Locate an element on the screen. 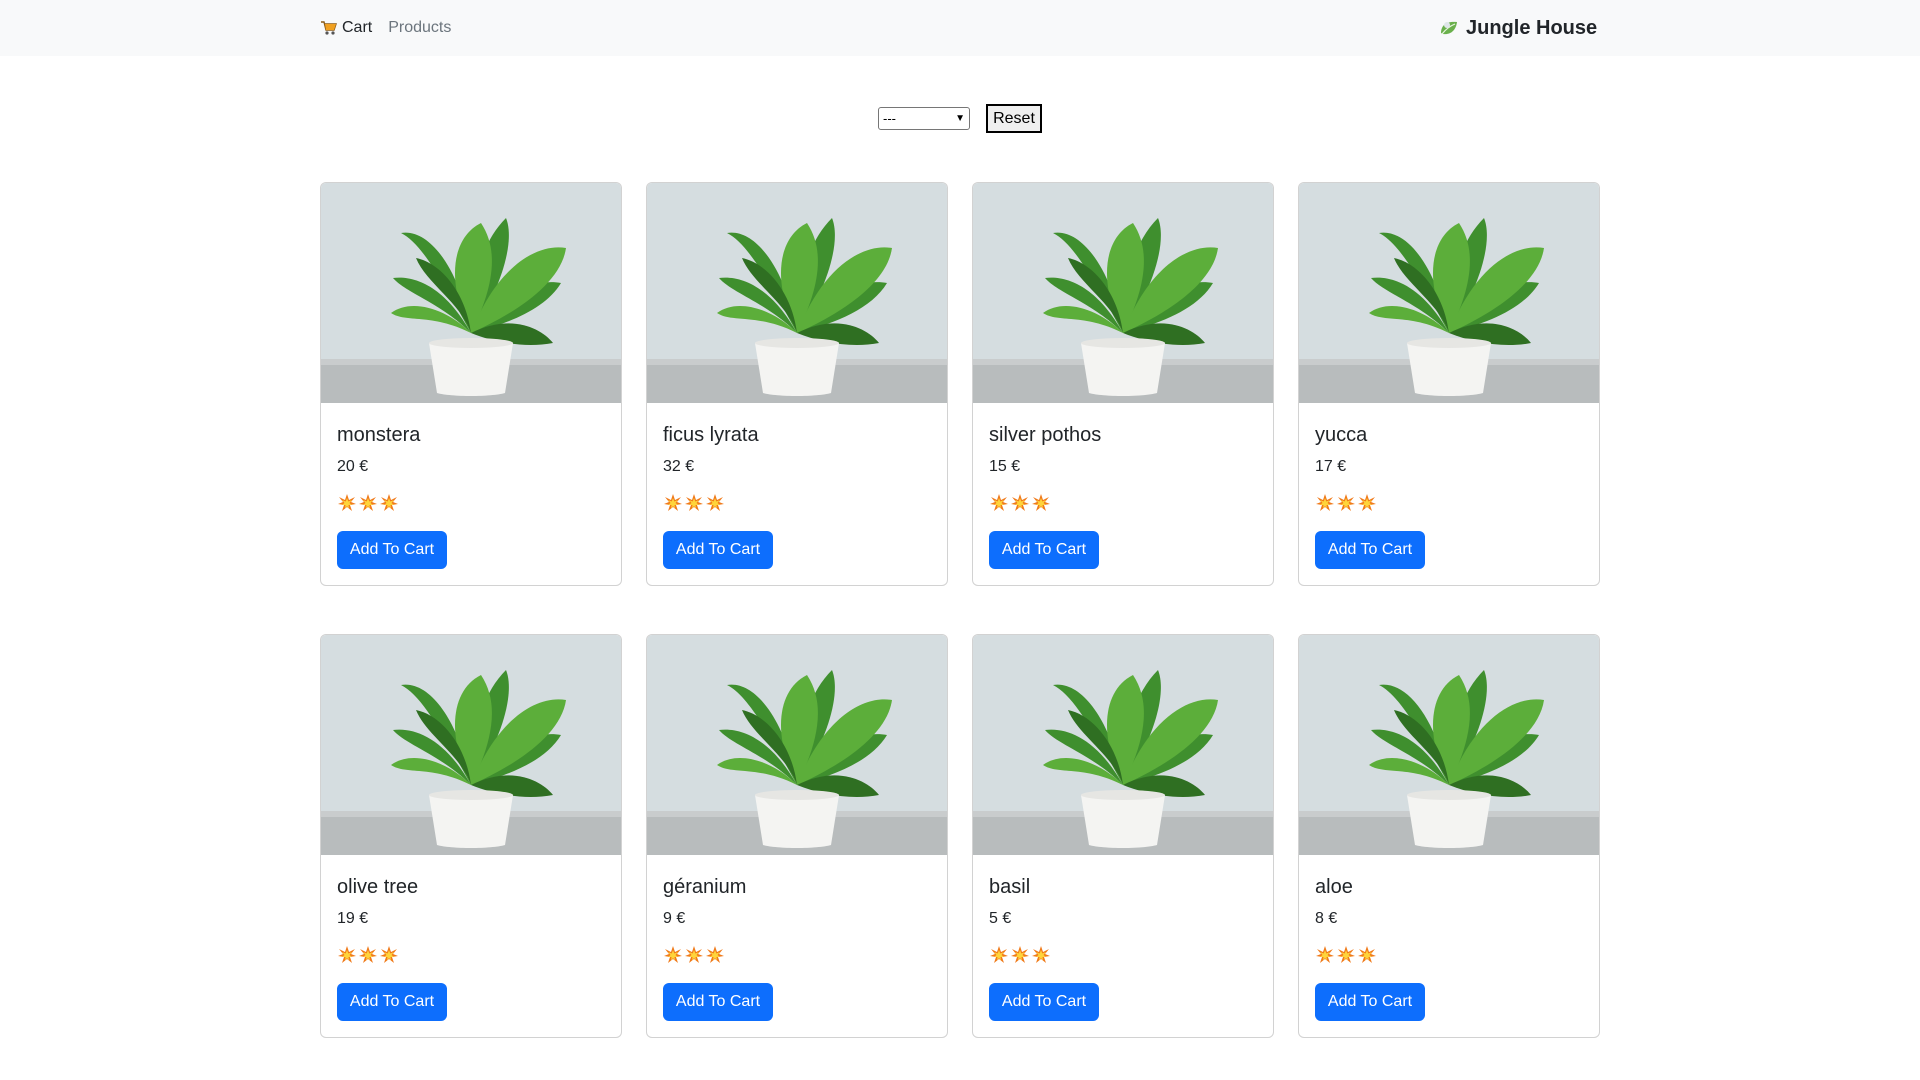  category-select-value: --- is located at coordinates (889, 118).